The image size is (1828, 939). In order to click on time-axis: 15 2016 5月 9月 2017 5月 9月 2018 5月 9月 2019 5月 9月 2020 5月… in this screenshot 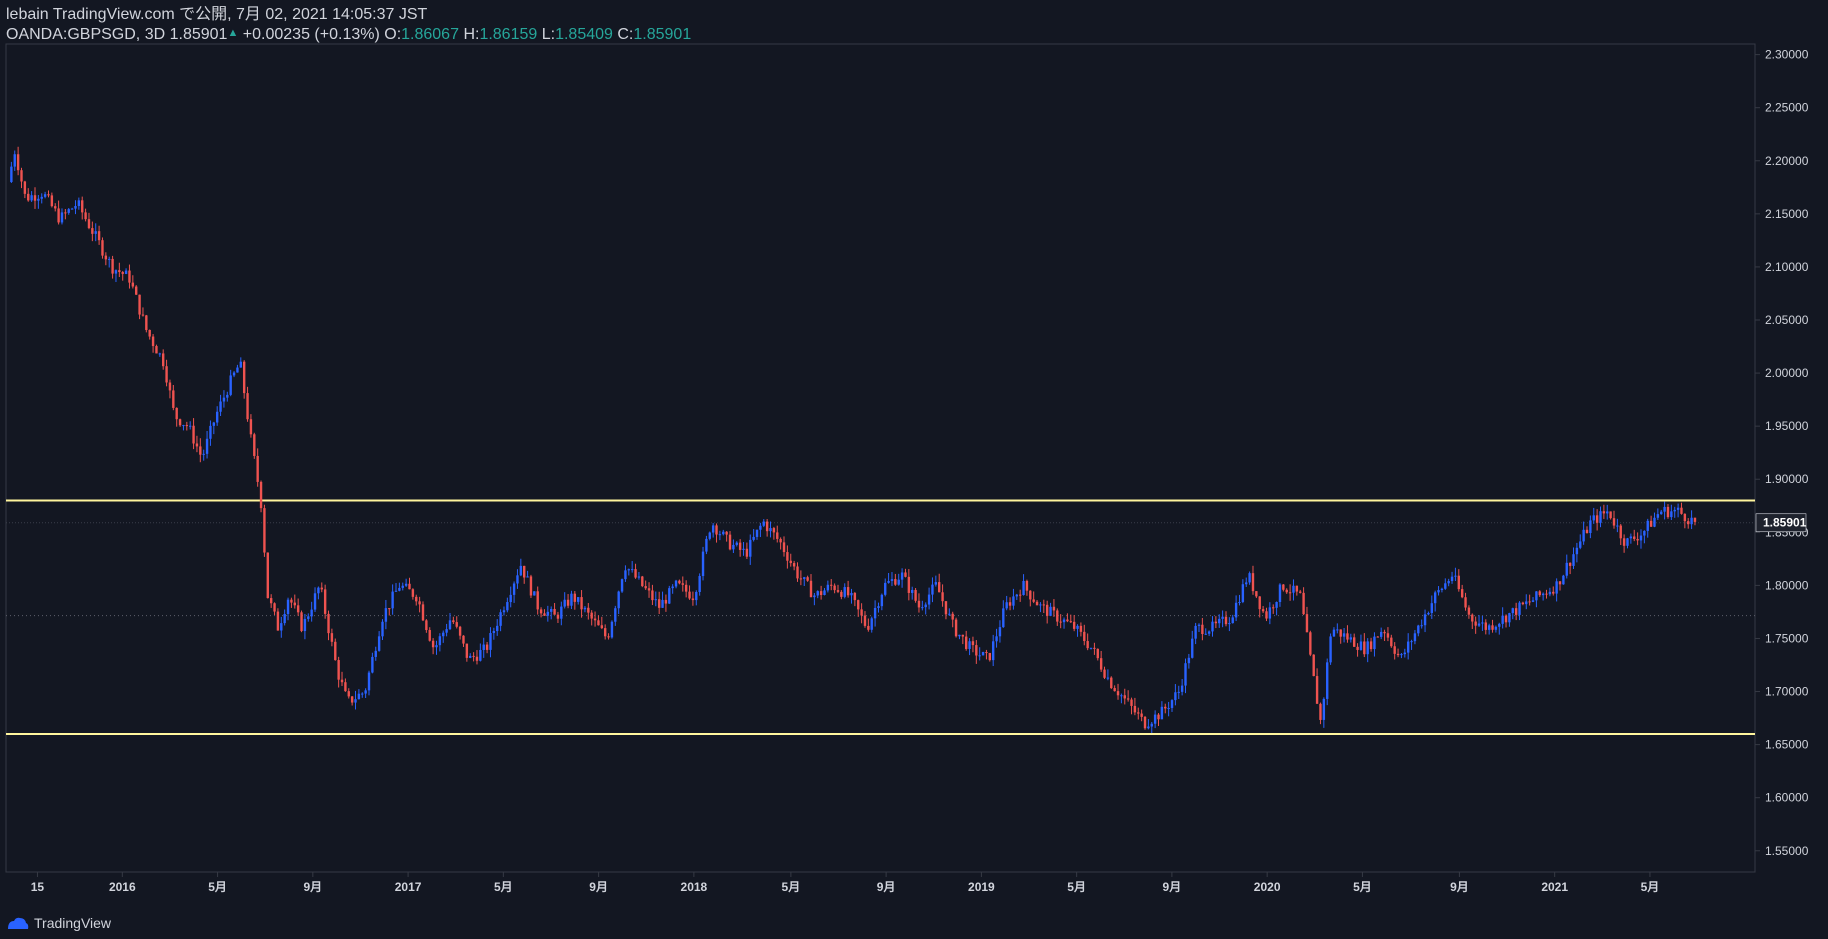, I will do `click(845, 883)`.